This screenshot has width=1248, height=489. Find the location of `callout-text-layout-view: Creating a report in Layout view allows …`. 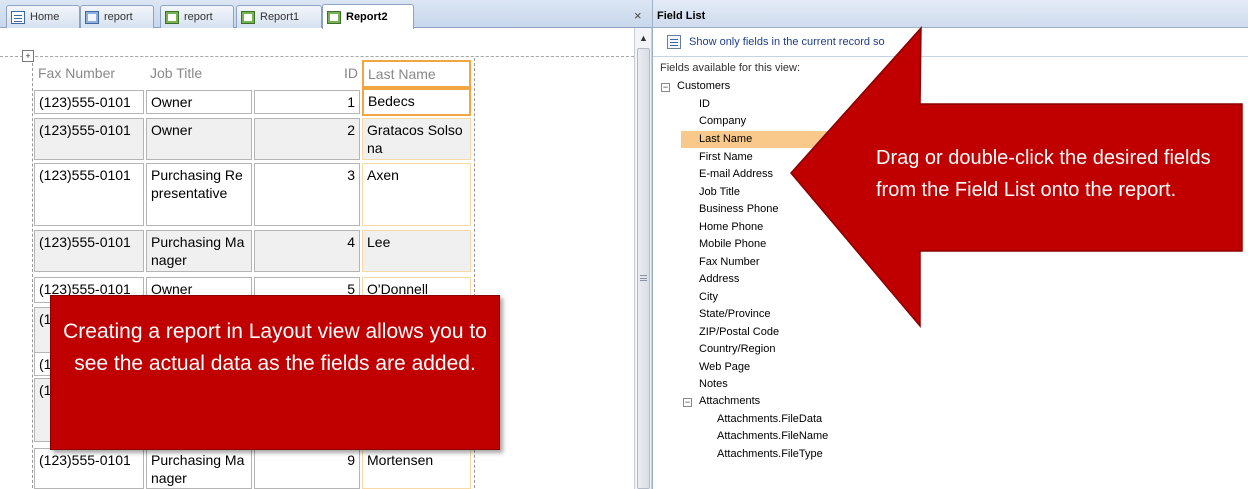

callout-text-layout-view: Creating a report in Layout view allows … is located at coordinates (275, 347).